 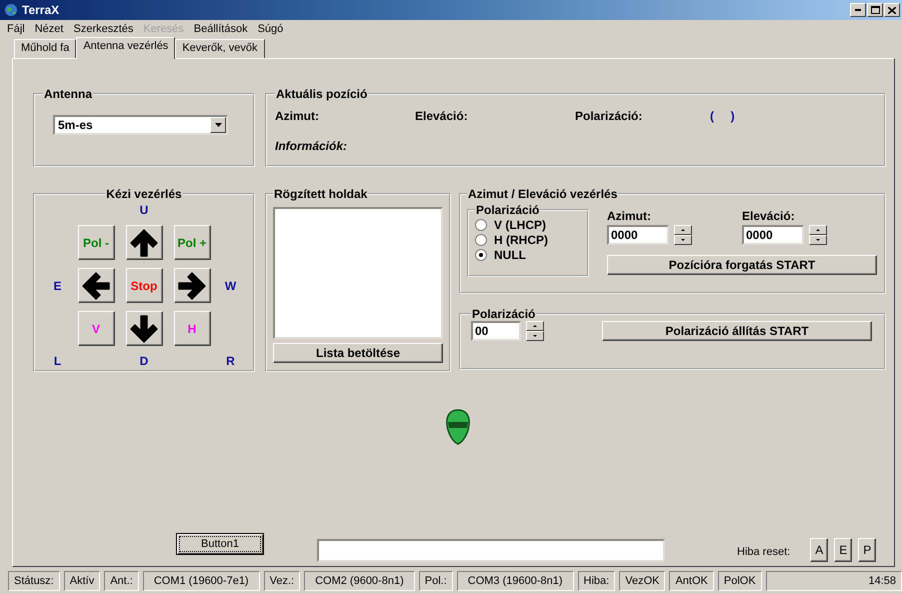 I want to click on direction-label: E, so click(x=57, y=285).